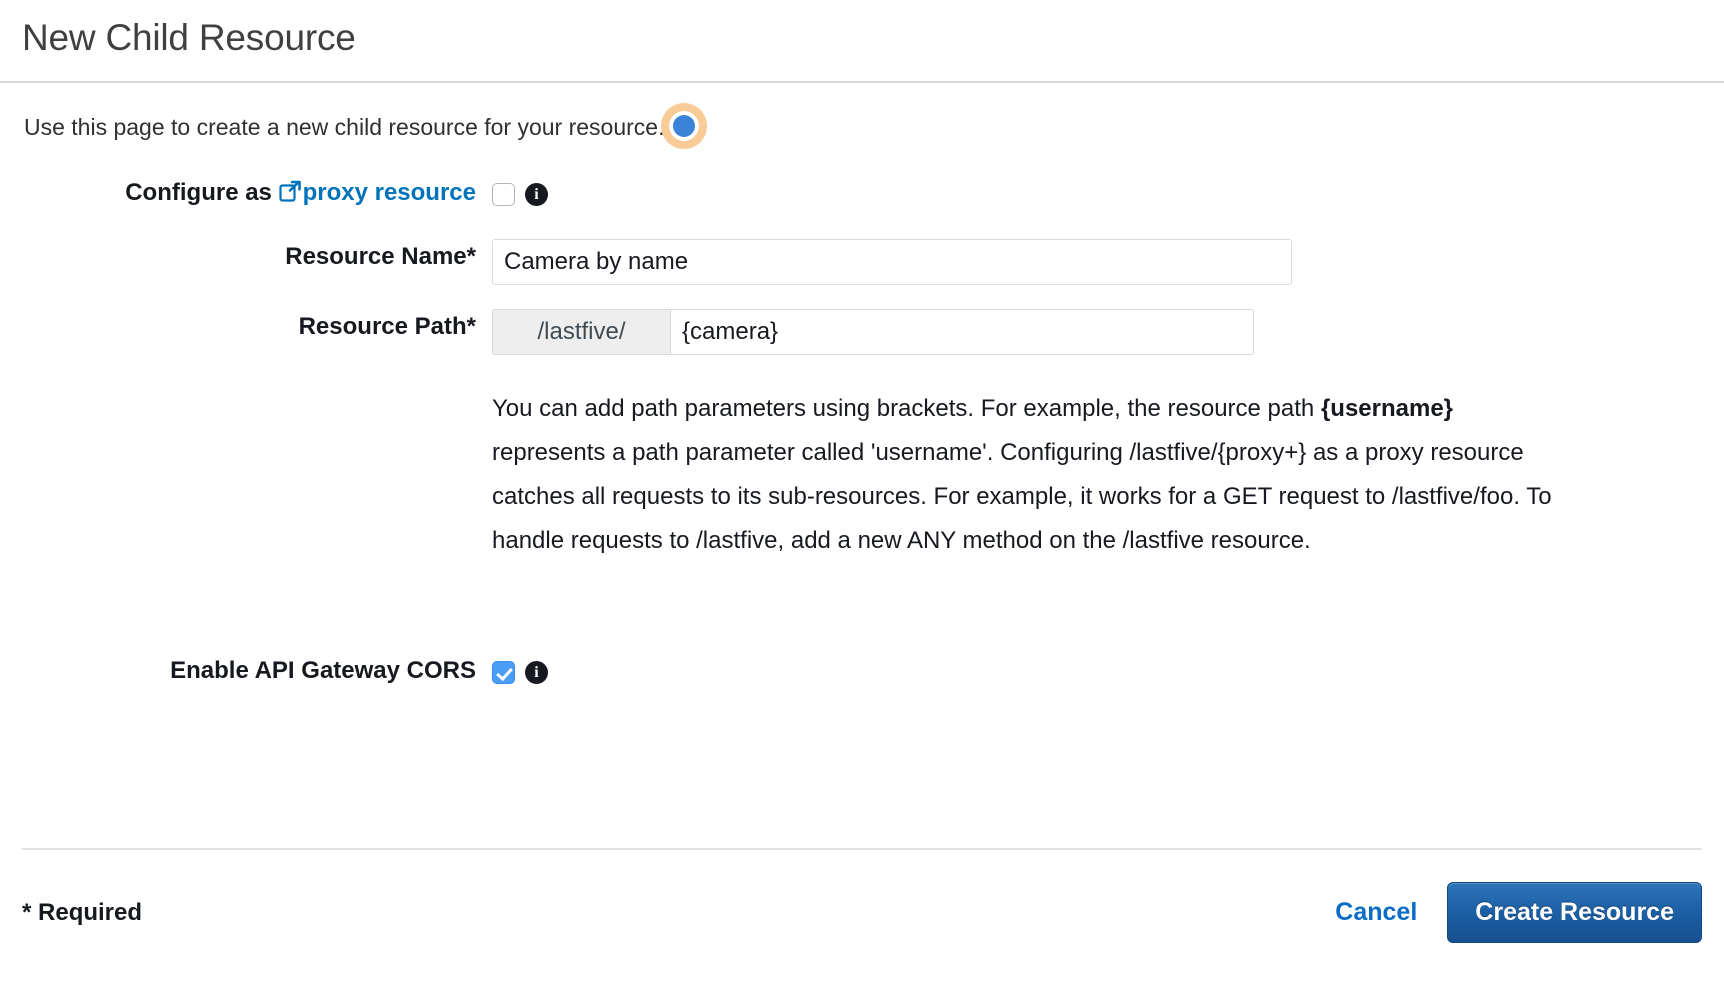 This screenshot has width=1724, height=1008. What do you see at coordinates (962, 331) in the screenshot?
I see `resource-path-input` at bounding box center [962, 331].